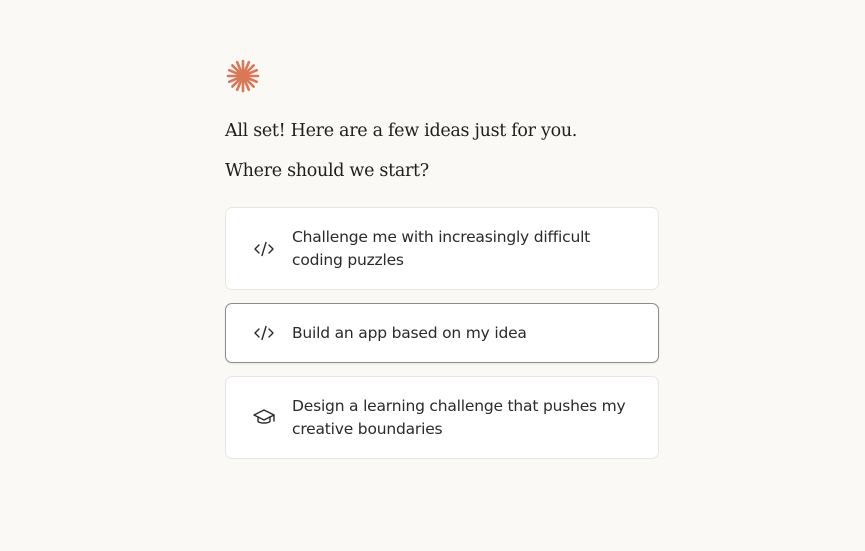  I want to click on suggestion-card-build-app: Build an app based on my idea, so click(442, 333).